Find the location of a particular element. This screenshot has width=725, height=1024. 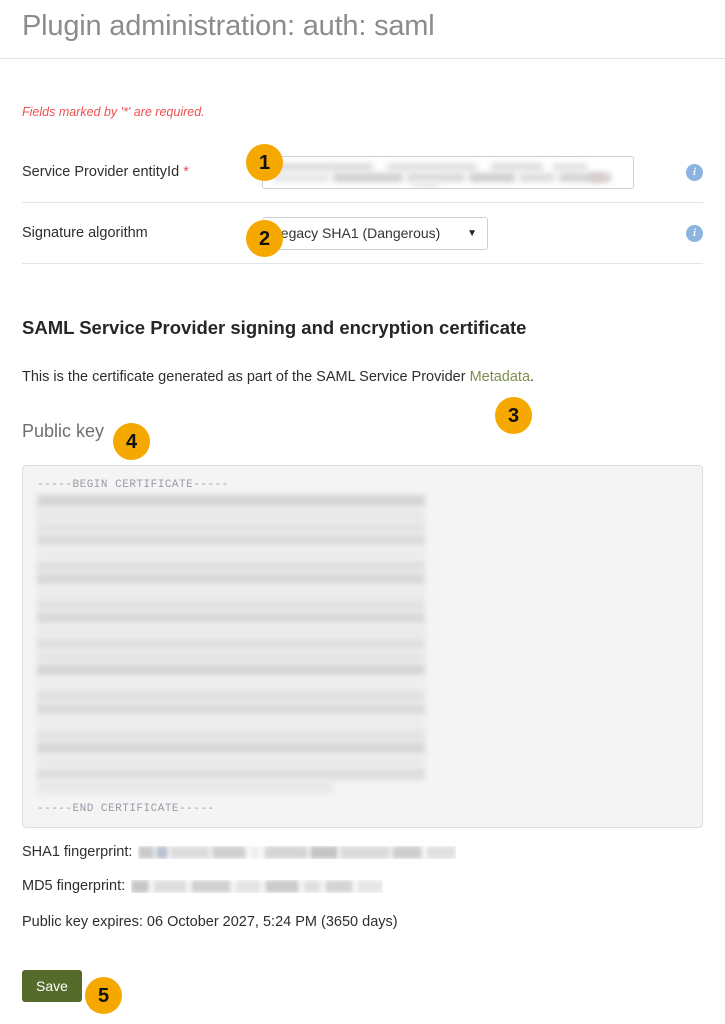

sha1-fingerprint-value-redacted is located at coordinates (297, 852).